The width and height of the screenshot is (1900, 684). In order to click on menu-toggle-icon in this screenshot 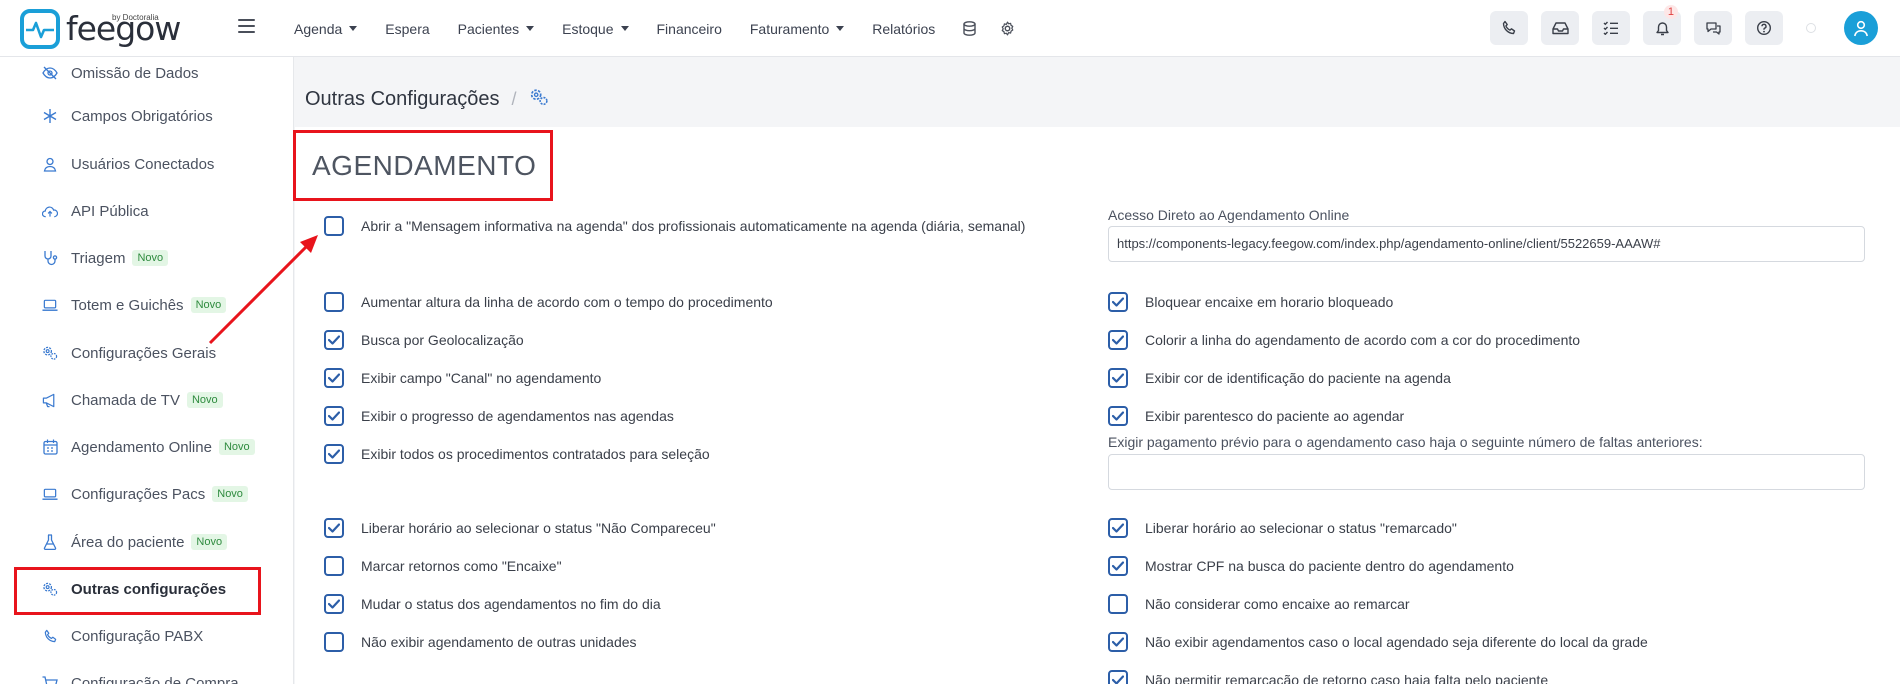, I will do `click(246, 26)`.